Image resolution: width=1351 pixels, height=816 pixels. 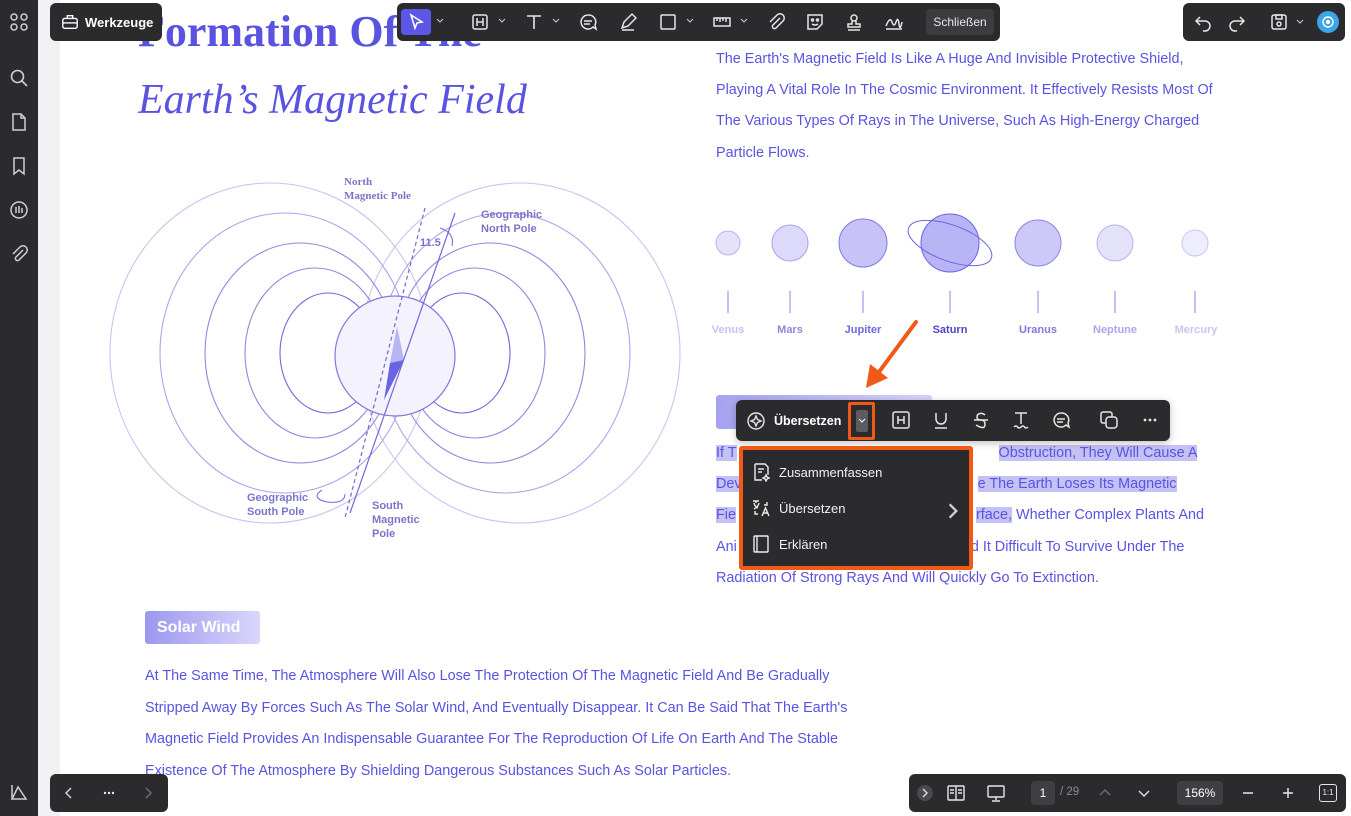 What do you see at coordinates (1144, 793) in the screenshot?
I see `next-page-icon` at bounding box center [1144, 793].